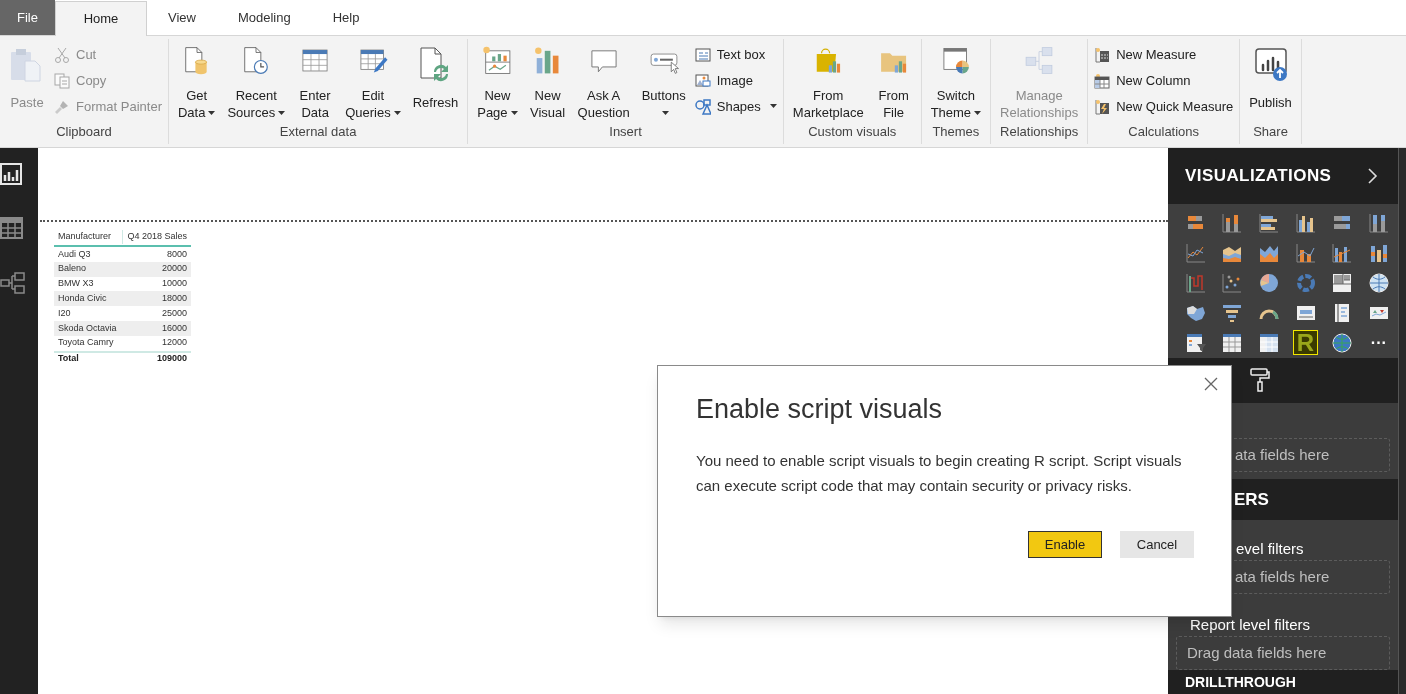 Image resolution: width=1406 pixels, height=694 pixels. What do you see at coordinates (174, 269) in the screenshot?
I see `table-cell-text: 20000` at bounding box center [174, 269].